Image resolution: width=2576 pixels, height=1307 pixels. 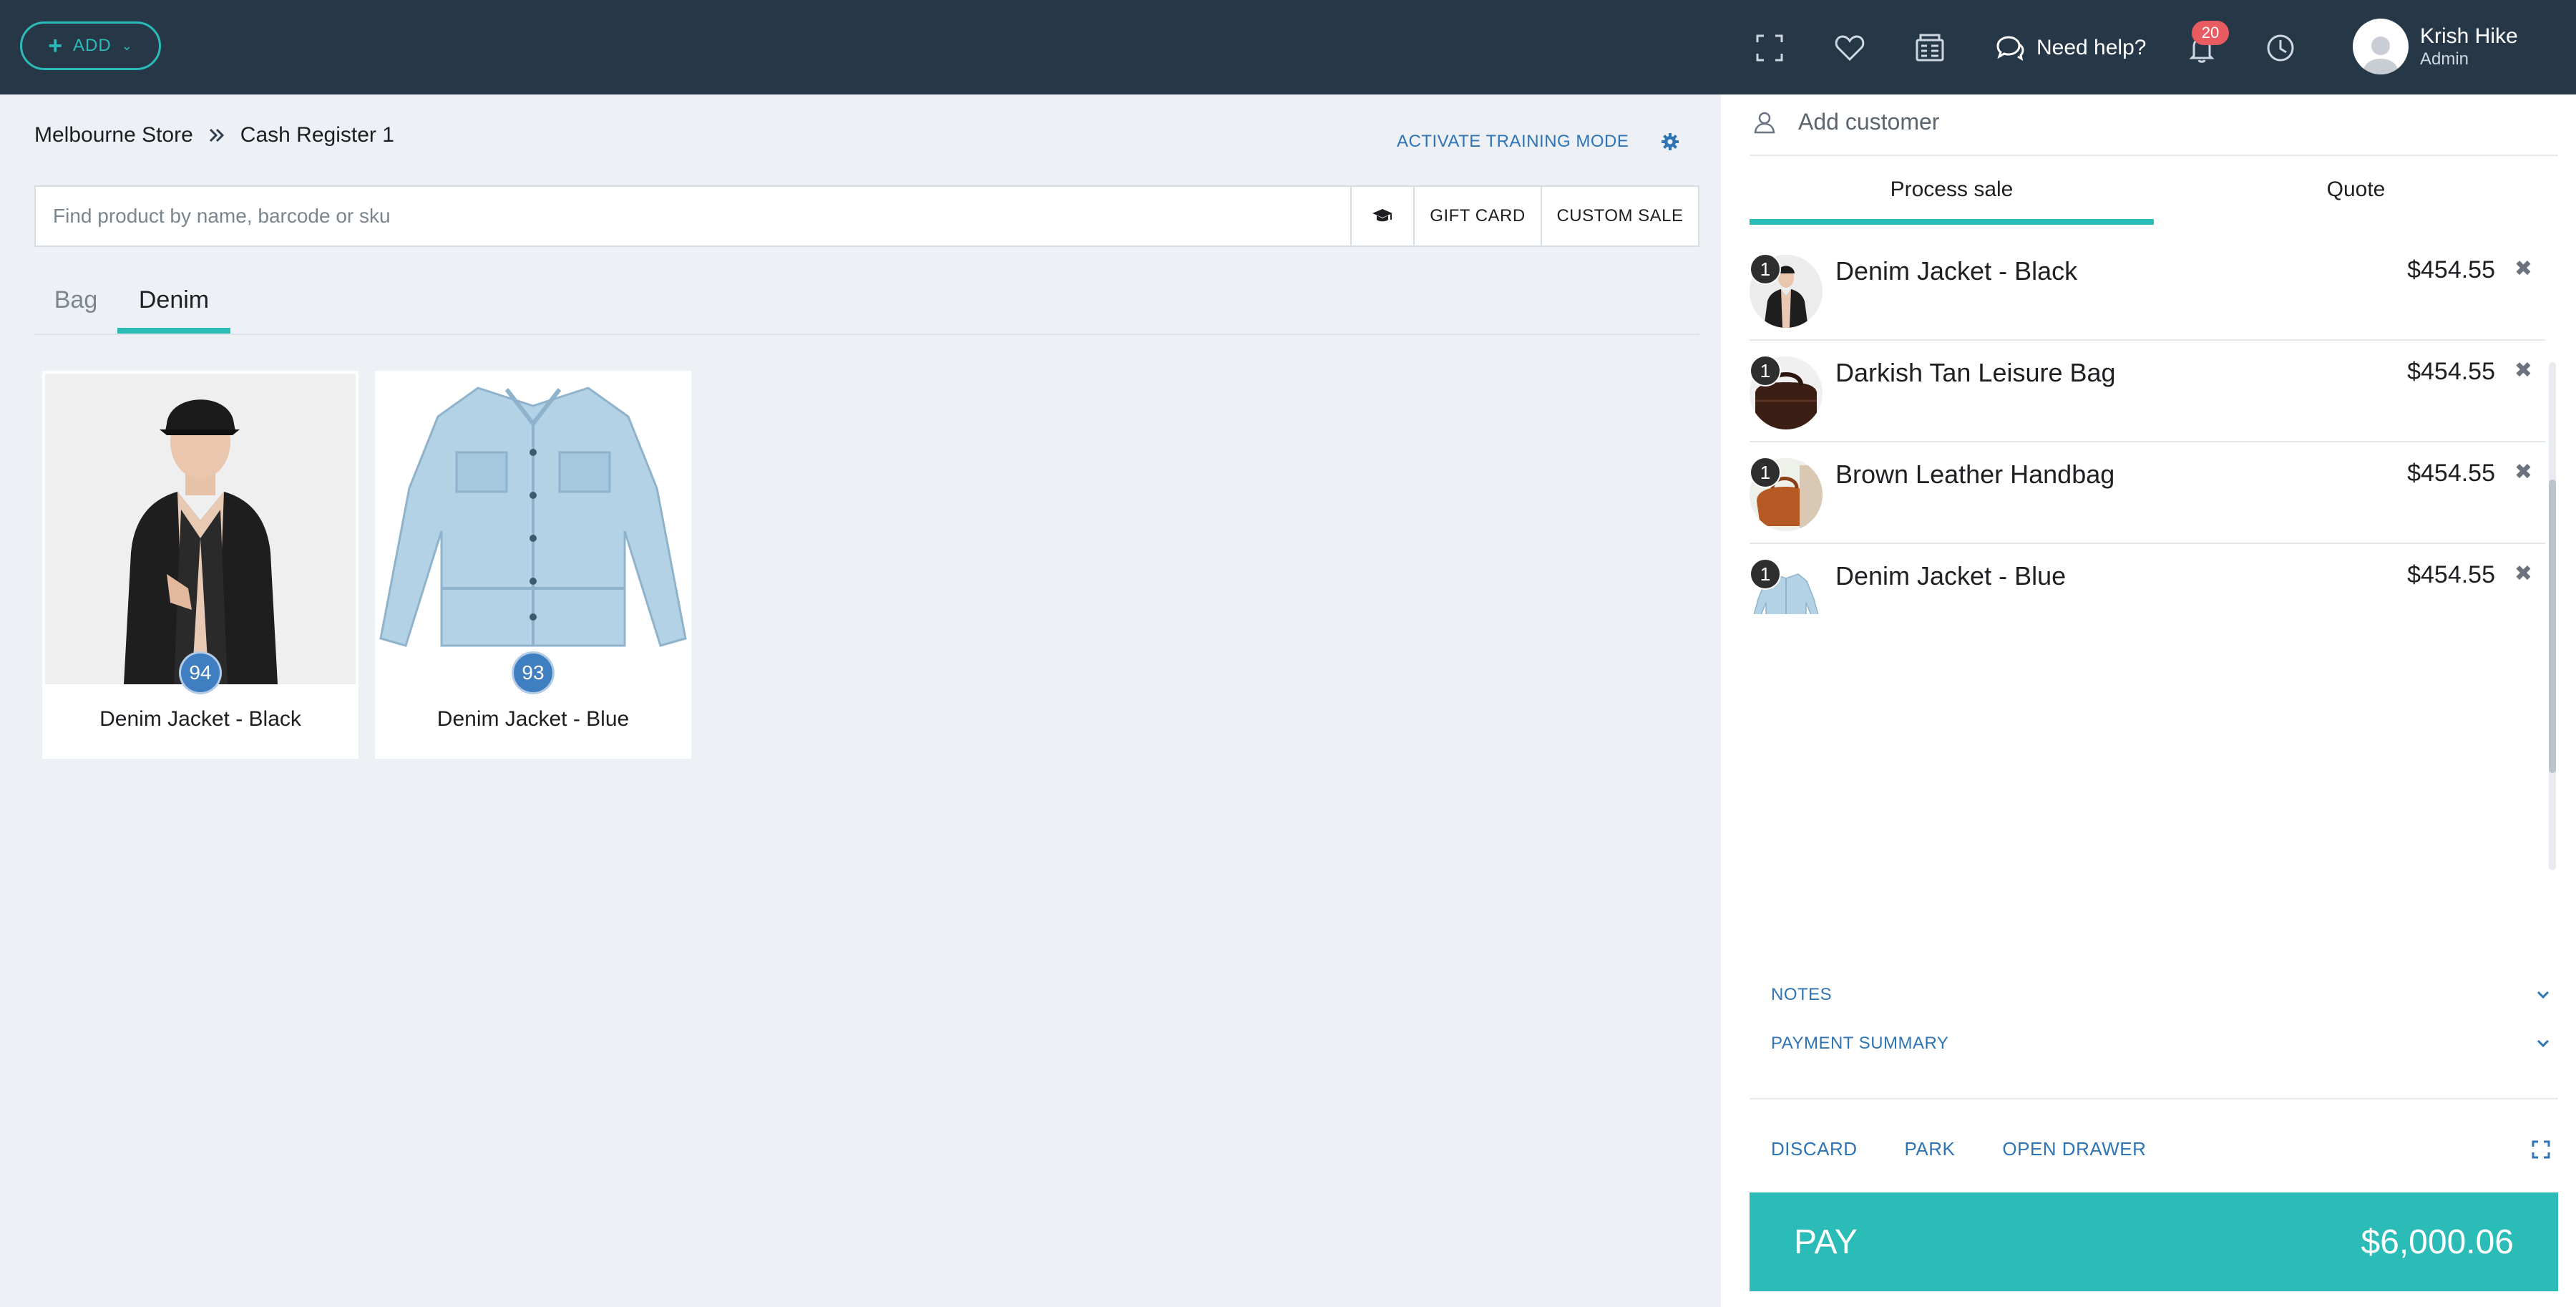 What do you see at coordinates (1814, 1149) in the screenshot?
I see `discard-button: DISCARD` at bounding box center [1814, 1149].